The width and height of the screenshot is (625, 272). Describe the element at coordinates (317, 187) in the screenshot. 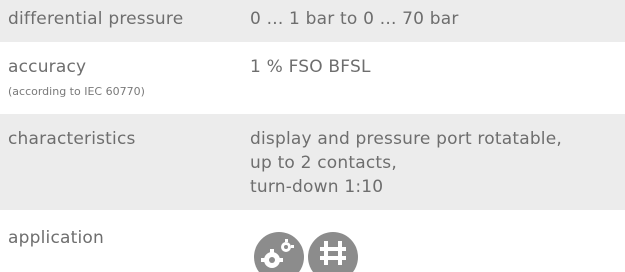

I see `characteristics-line-3: turn-down 1:10` at that location.